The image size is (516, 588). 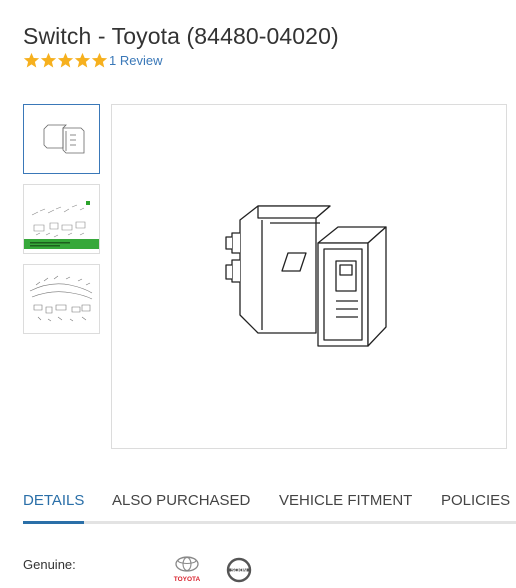 I want to click on brand-logos: TOYOTA SCION, so click(x=221, y=571).